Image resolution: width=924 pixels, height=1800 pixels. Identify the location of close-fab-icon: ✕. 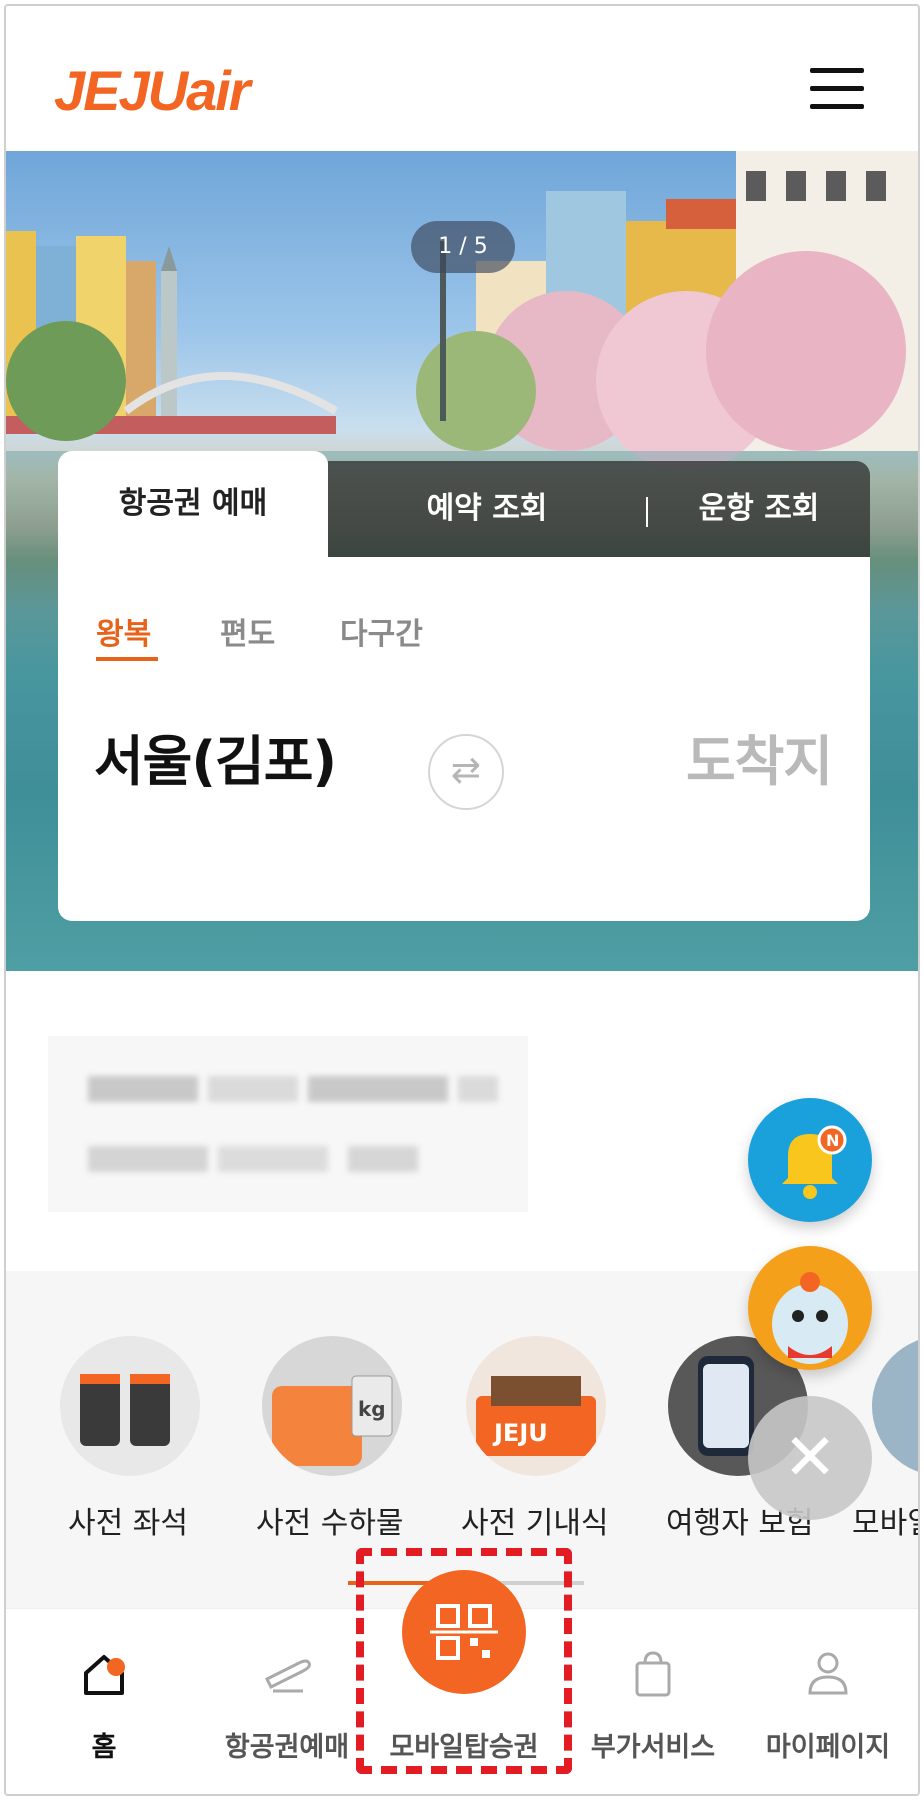
(810, 1458).